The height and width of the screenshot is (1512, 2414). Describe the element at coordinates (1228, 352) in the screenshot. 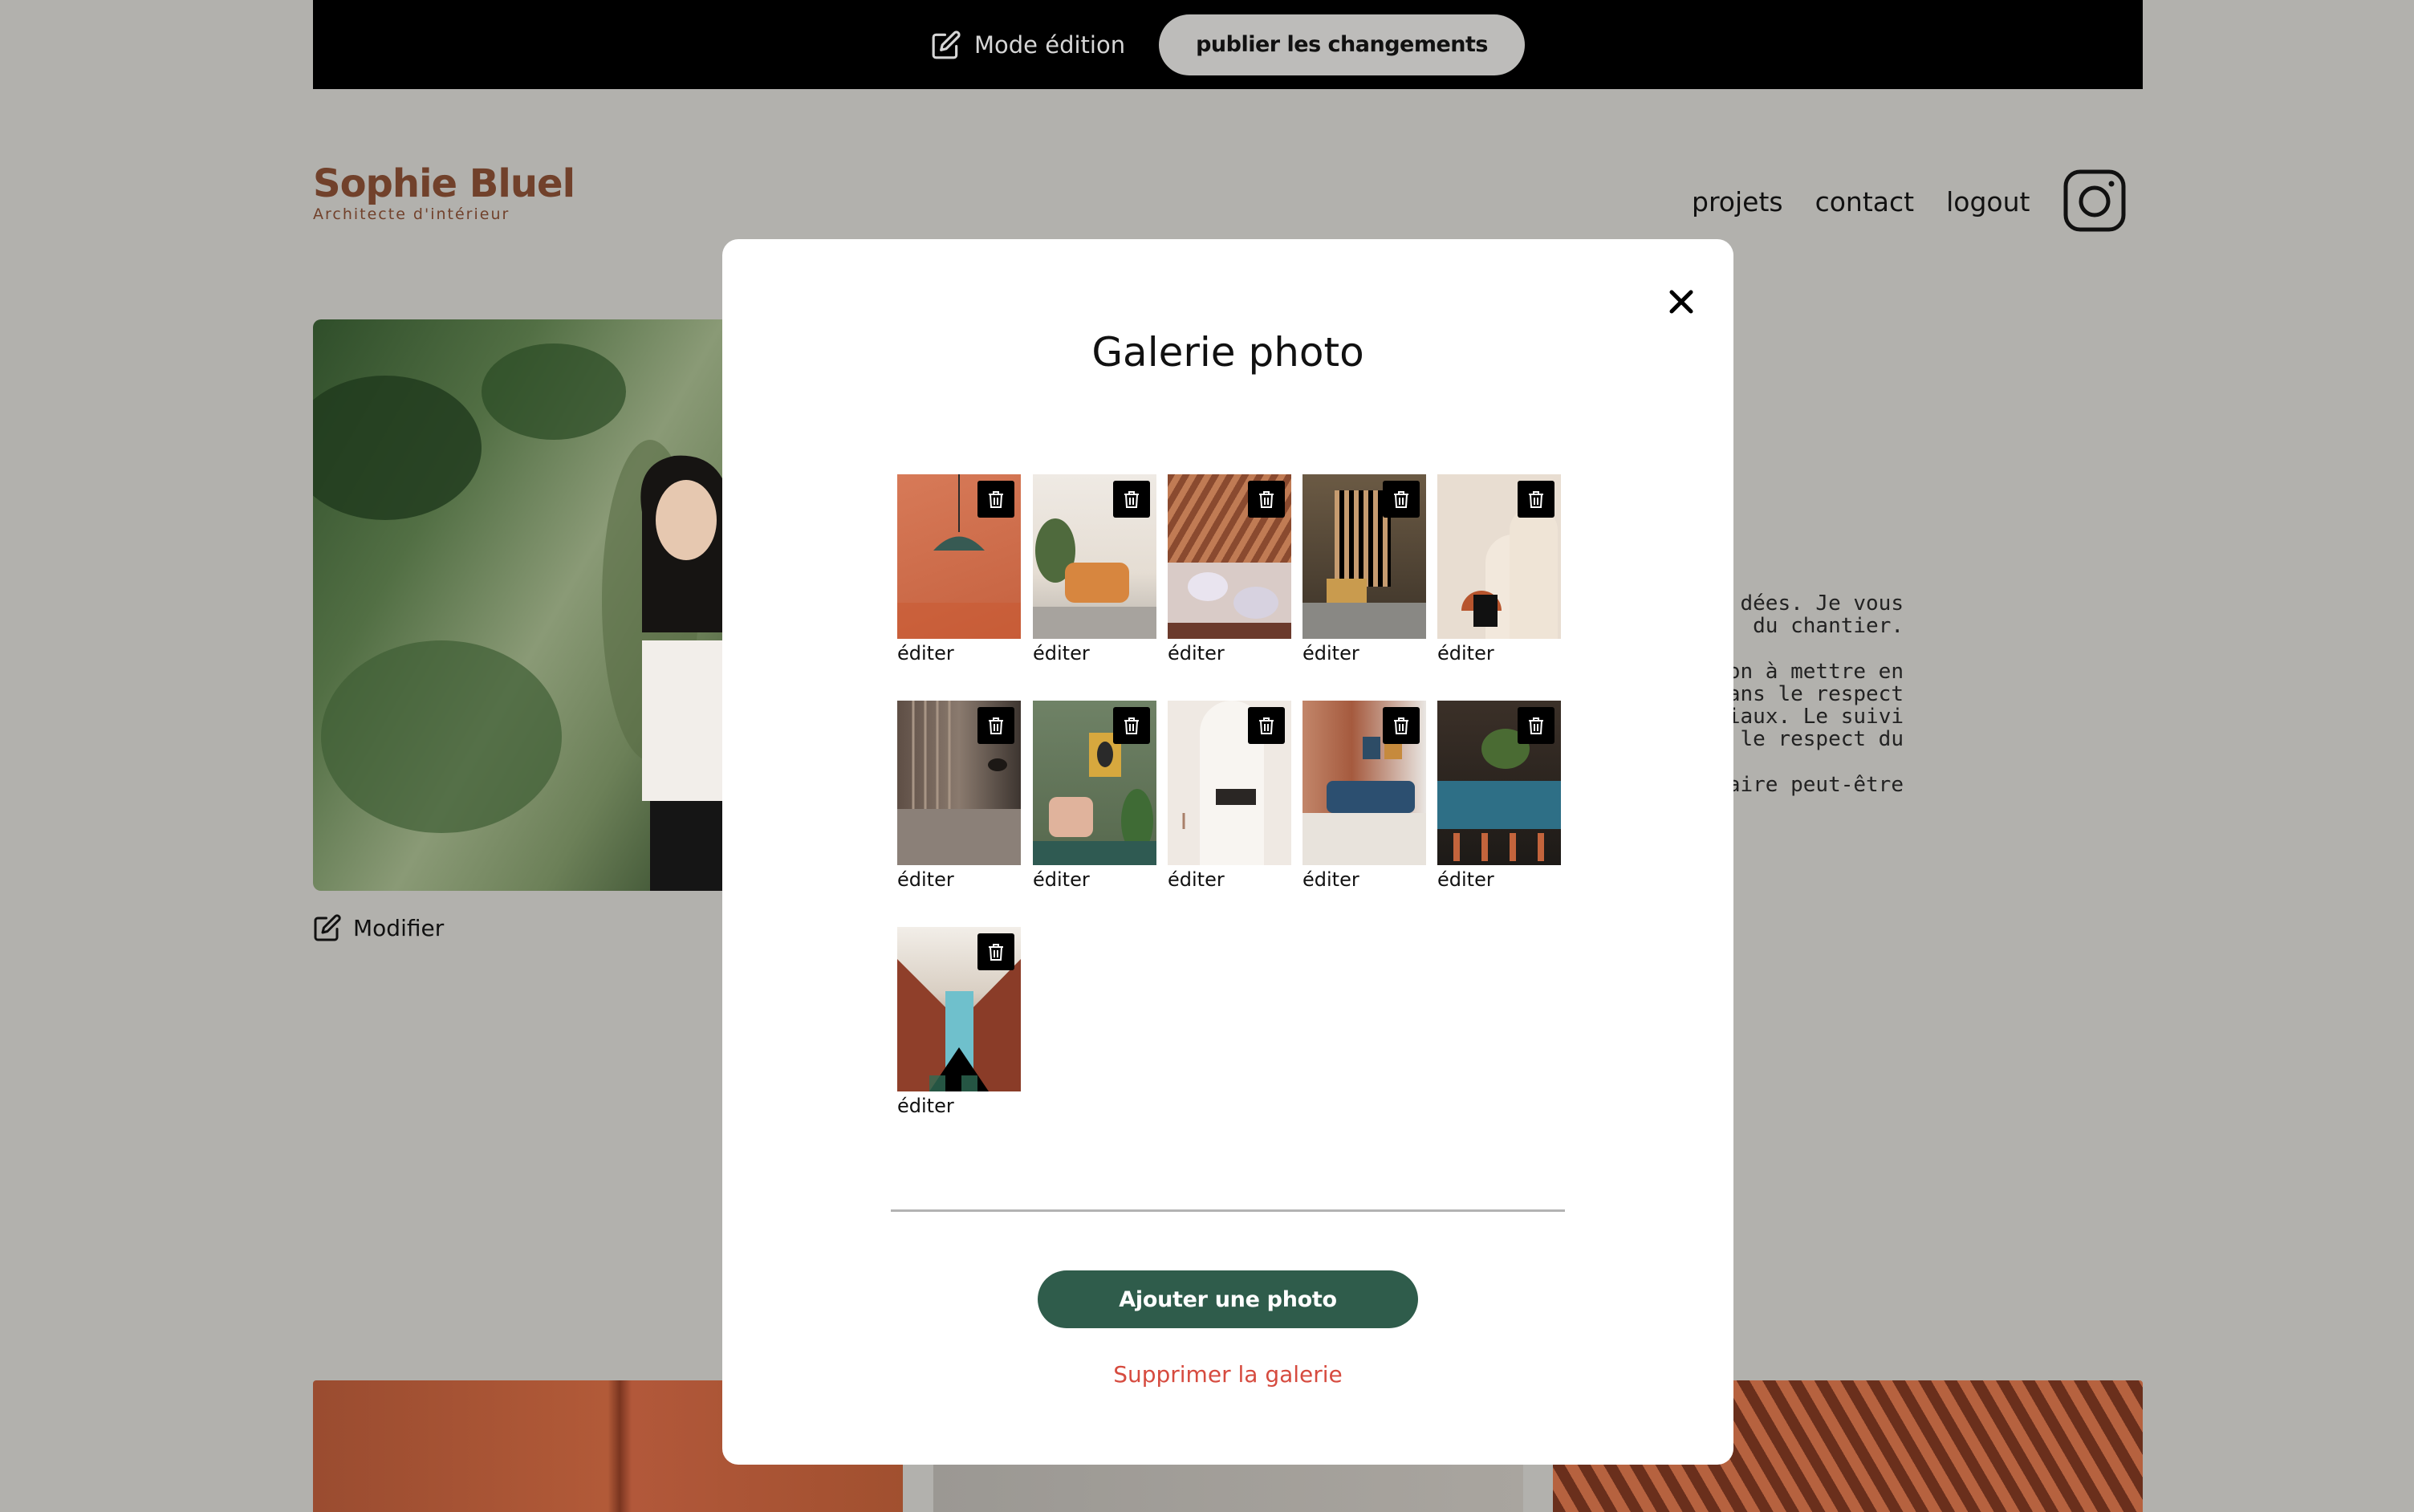

I see `modal-title: Galerie photo` at that location.